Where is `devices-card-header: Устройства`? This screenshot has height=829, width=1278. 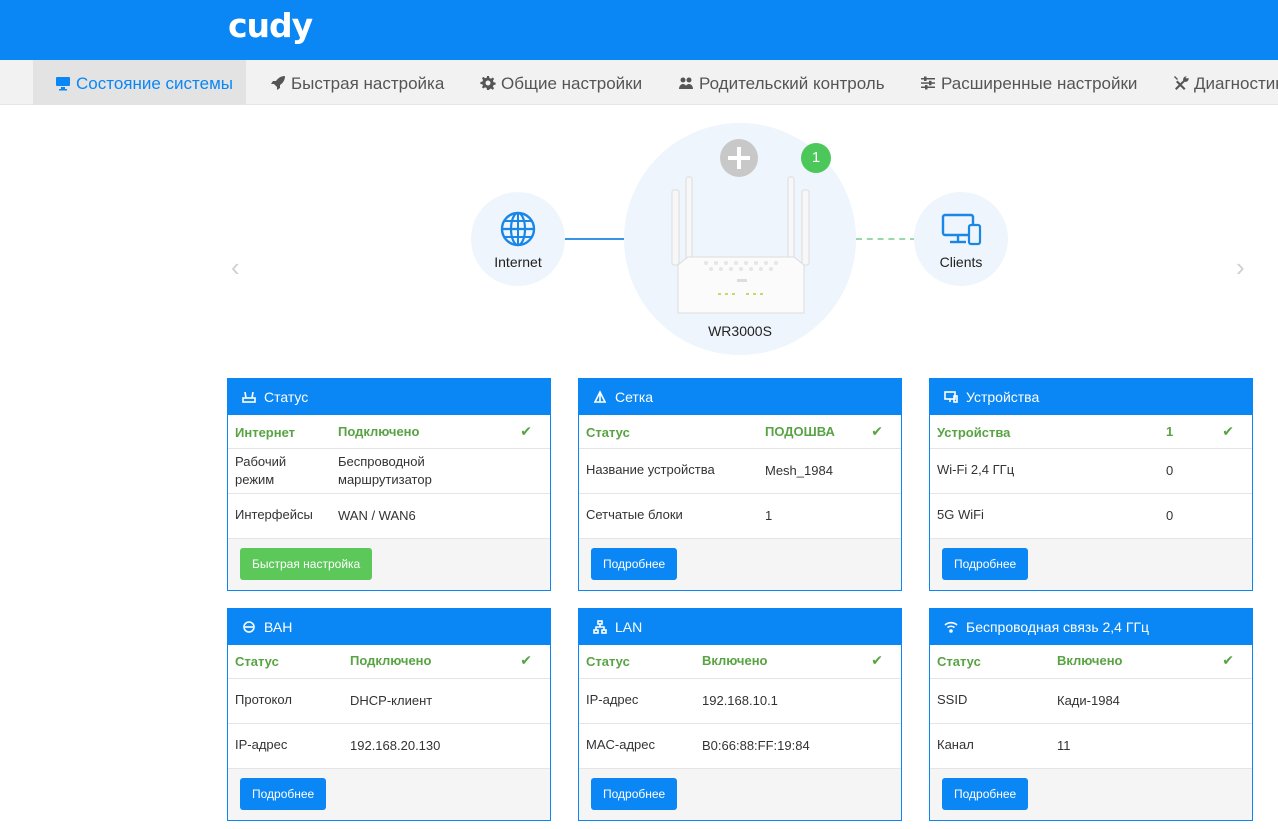
devices-card-header: Устройства is located at coordinates (1091, 397).